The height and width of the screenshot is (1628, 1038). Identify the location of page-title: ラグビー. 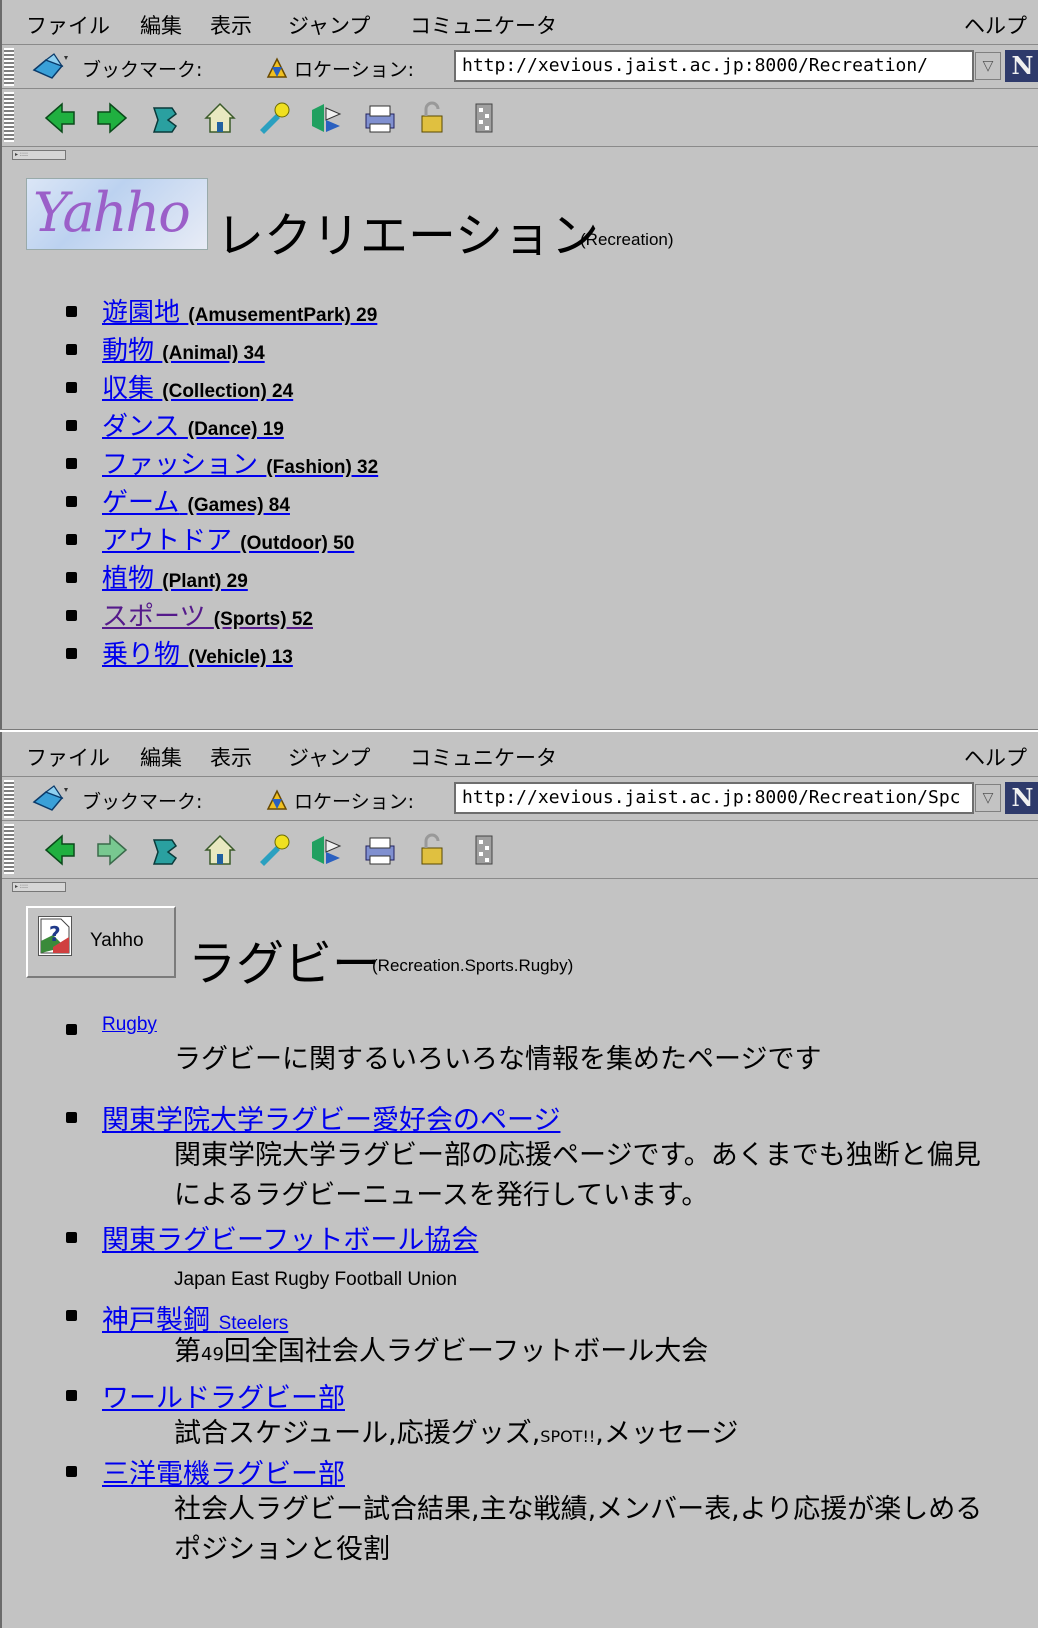
(284, 964).